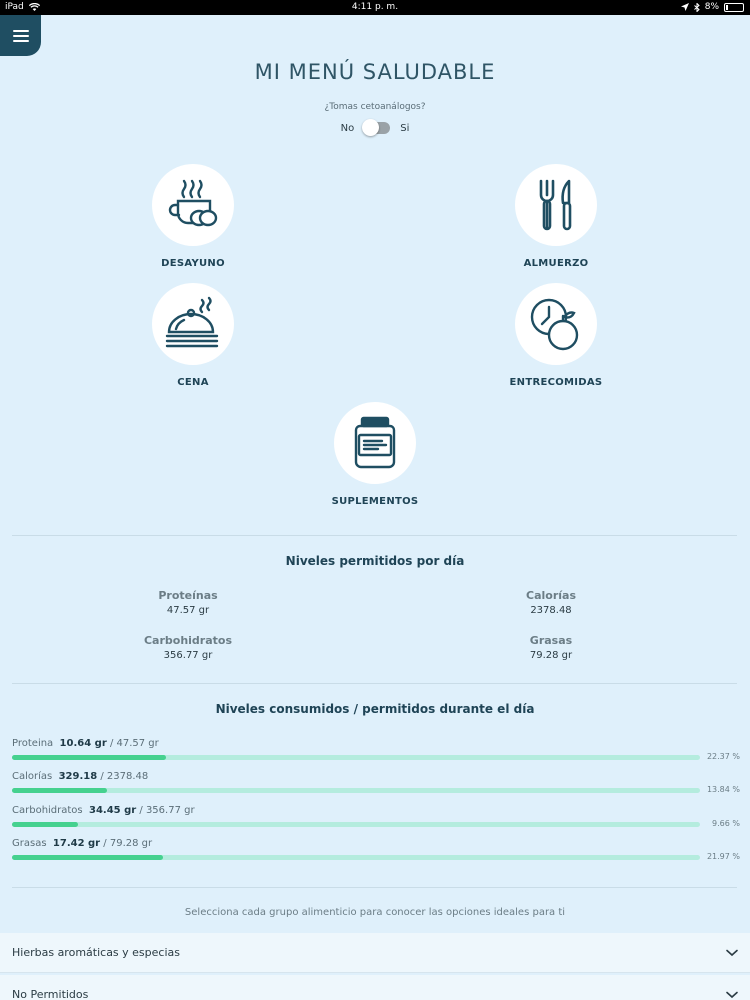 This screenshot has width=750, height=1000. Describe the element at coordinates (192, 322) in the screenshot. I see `cloche-icon` at that location.